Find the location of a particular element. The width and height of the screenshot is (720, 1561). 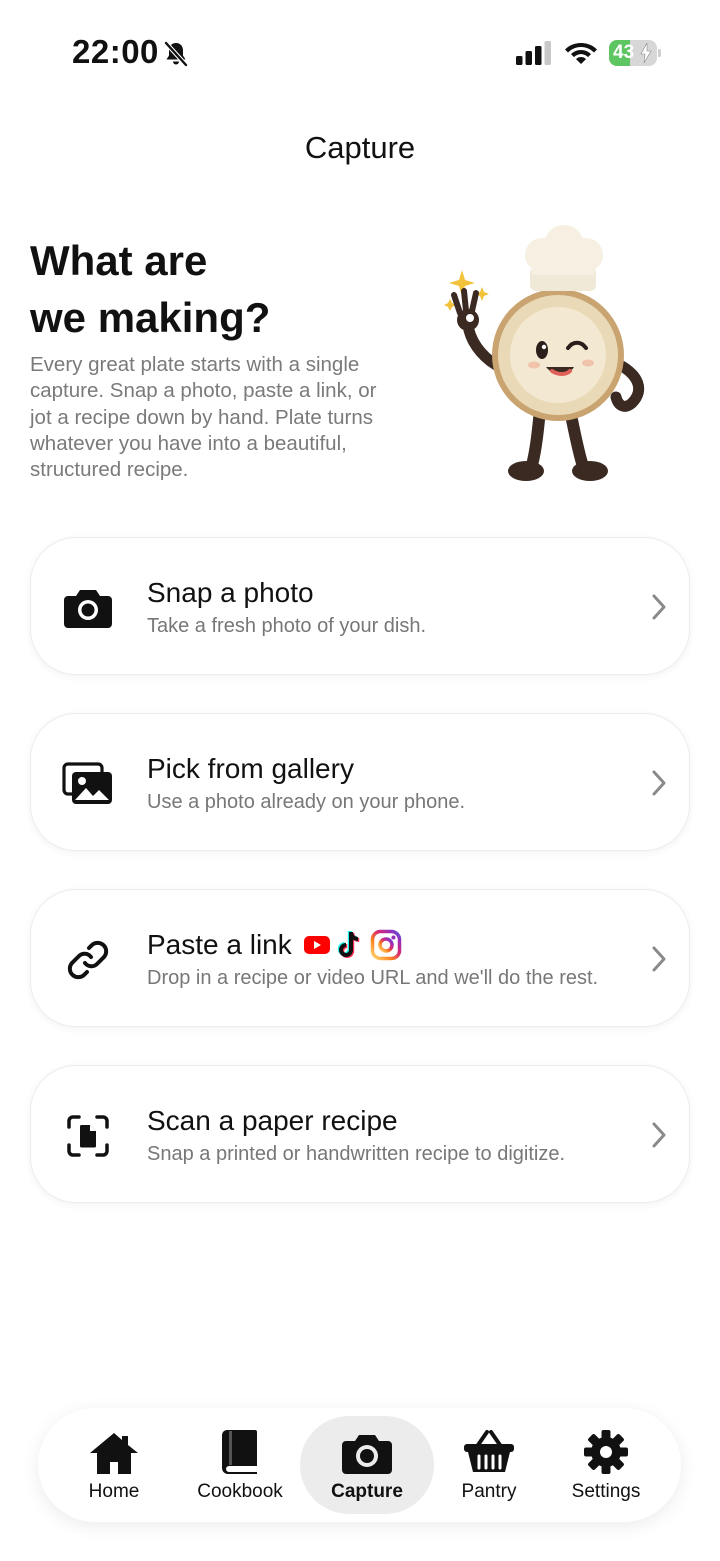

tab-cookbook: Cookbook is located at coordinates (240, 1465).